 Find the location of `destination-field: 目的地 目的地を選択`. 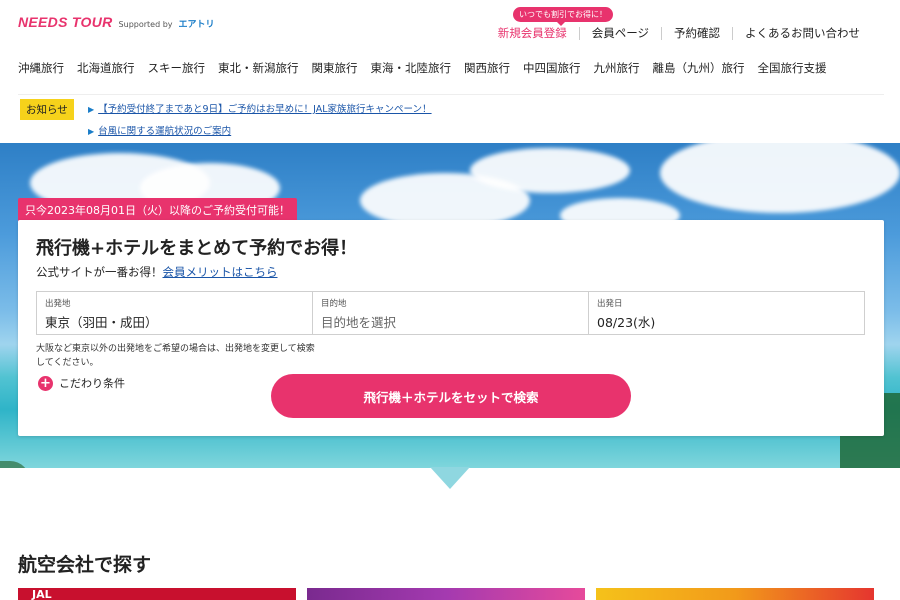

destination-field: 目的地 目的地を選択 is located at coordinates (450, 313).